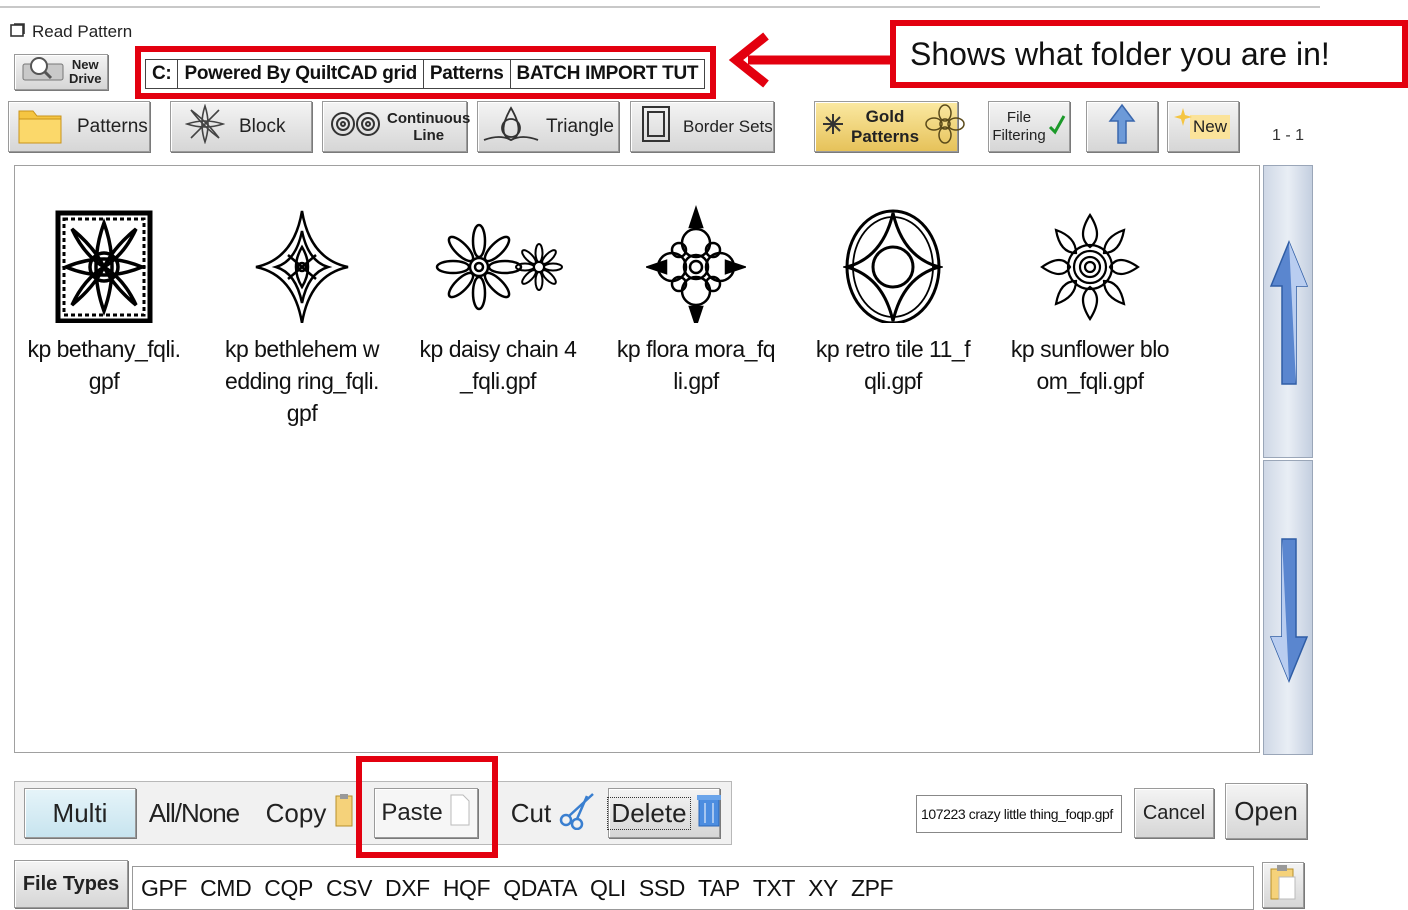  Describe the element at coordinates (1019, 117) in the screenshot. I see `filter-label-1: File` at that location.